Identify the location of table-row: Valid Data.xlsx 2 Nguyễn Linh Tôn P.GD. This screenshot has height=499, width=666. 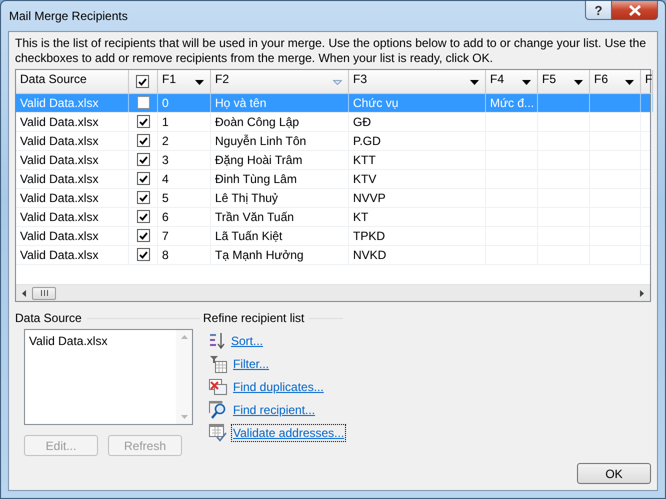
(333, 141).